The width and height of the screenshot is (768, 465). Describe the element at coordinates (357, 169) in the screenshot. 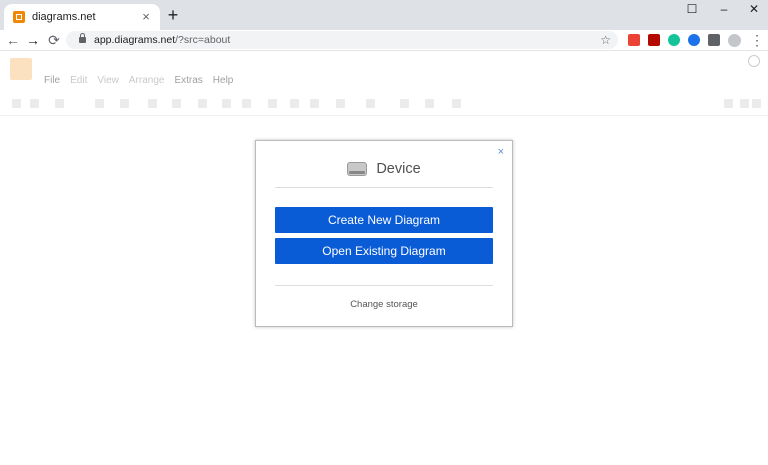

I see `hard-drive-icon` at that location.